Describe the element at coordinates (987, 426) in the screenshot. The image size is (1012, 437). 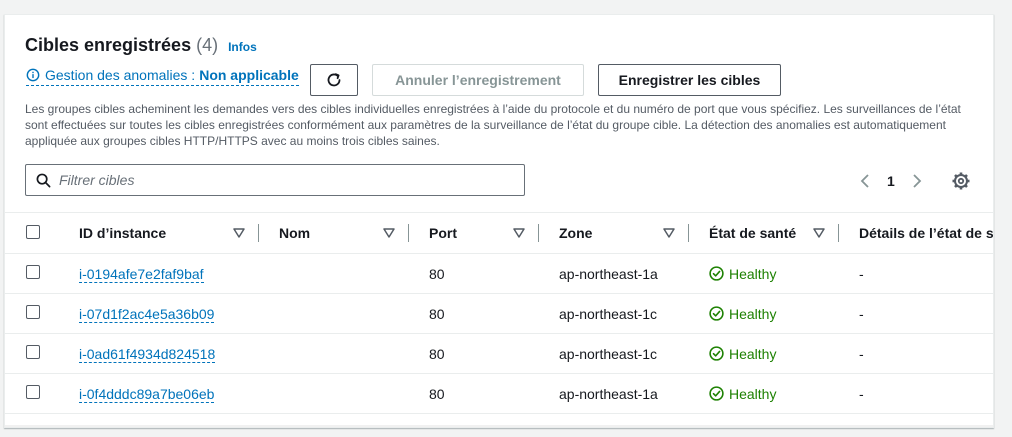
I see `scroll-right-arrow-icon: ▶` at that location.